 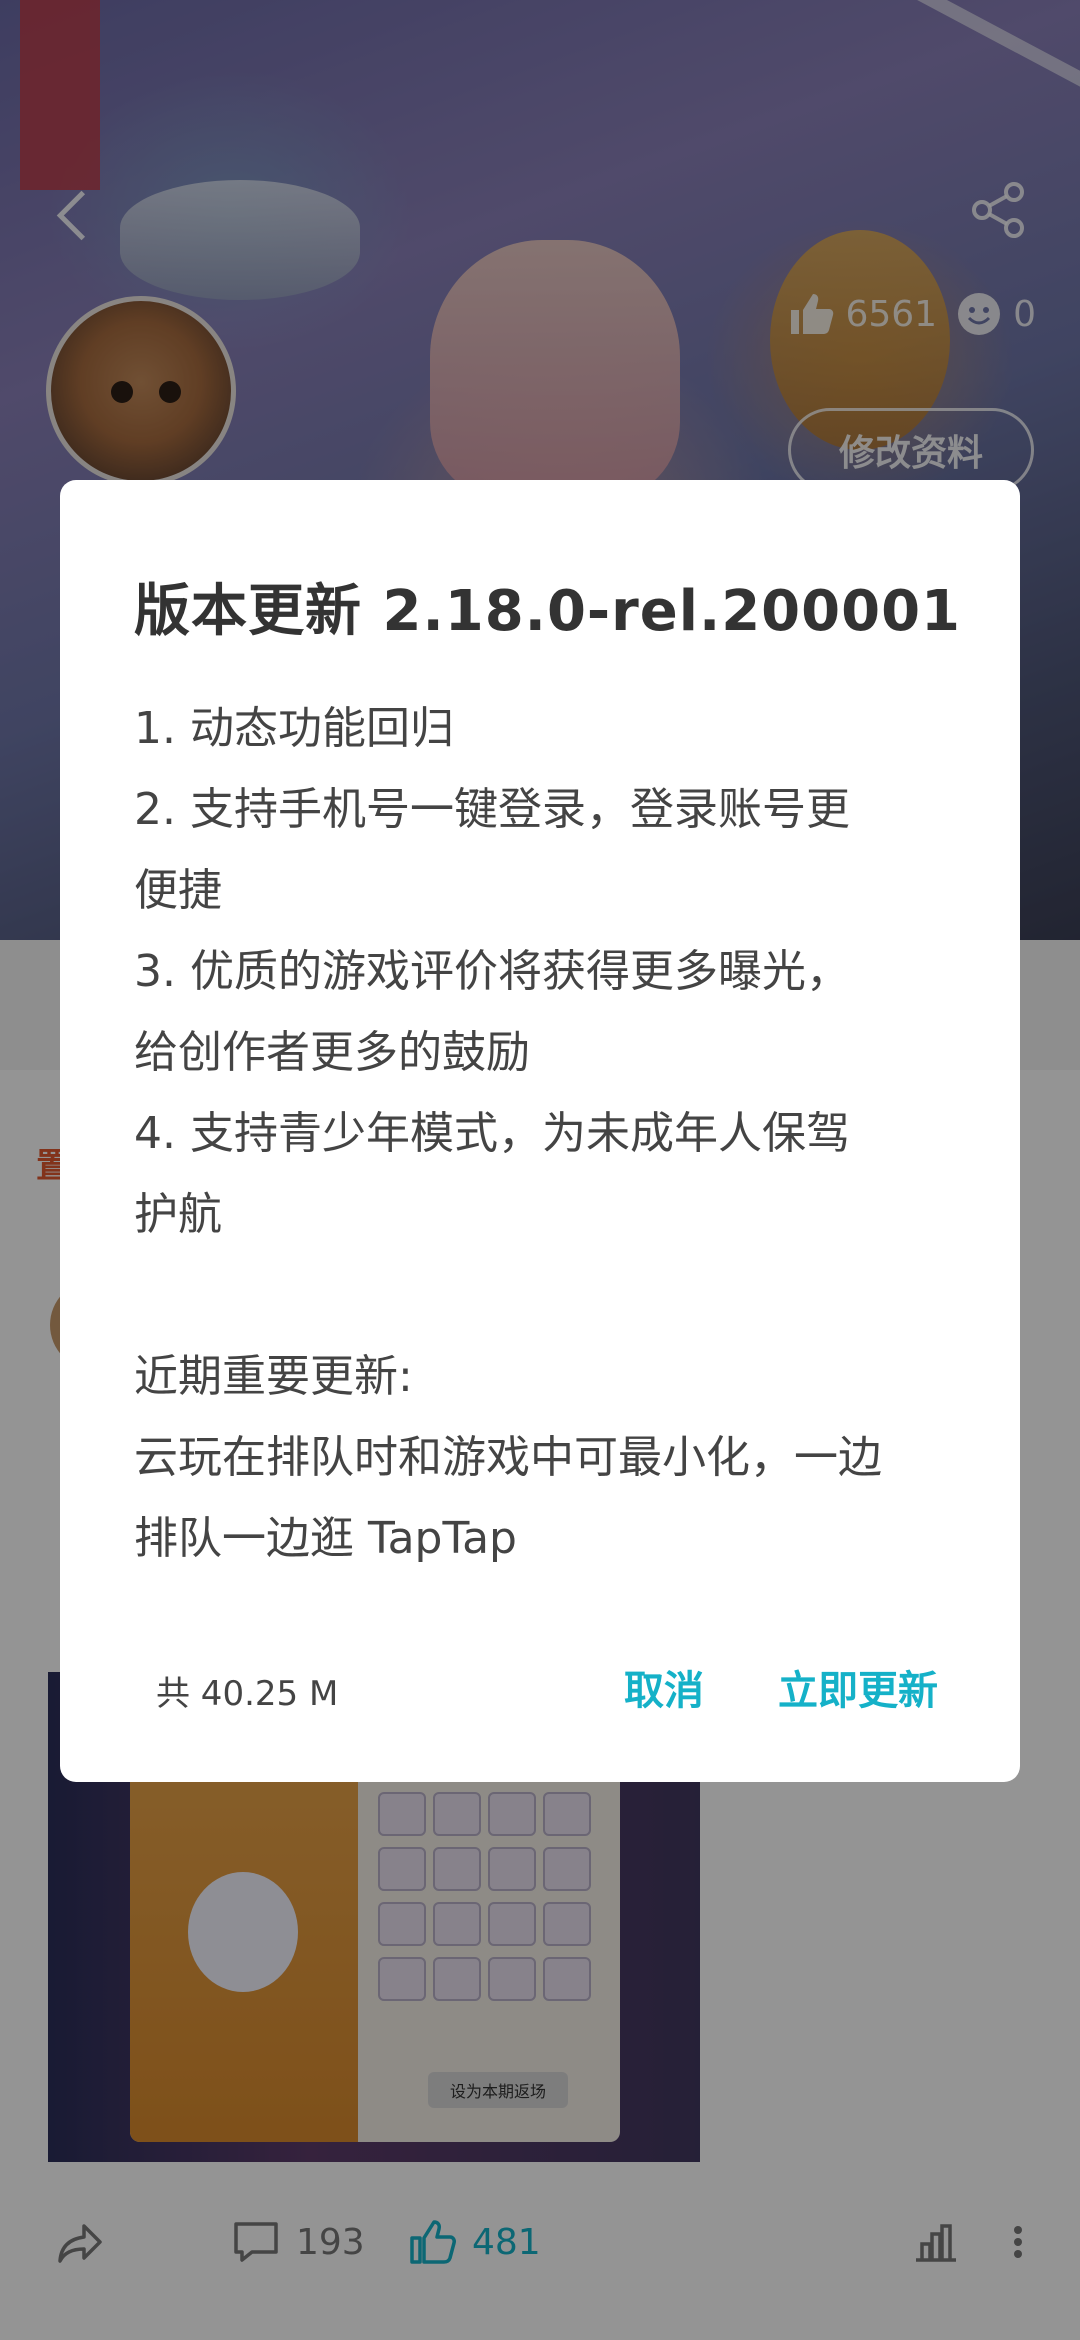 I want to click on release-note-spacer, so click(x=549, y=1295).